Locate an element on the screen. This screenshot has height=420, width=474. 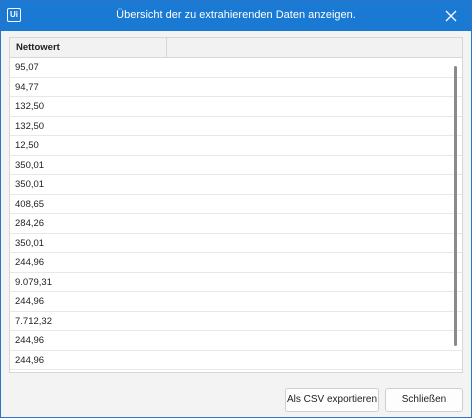
table-row: 94,77 is located at coordinates (236, 87).